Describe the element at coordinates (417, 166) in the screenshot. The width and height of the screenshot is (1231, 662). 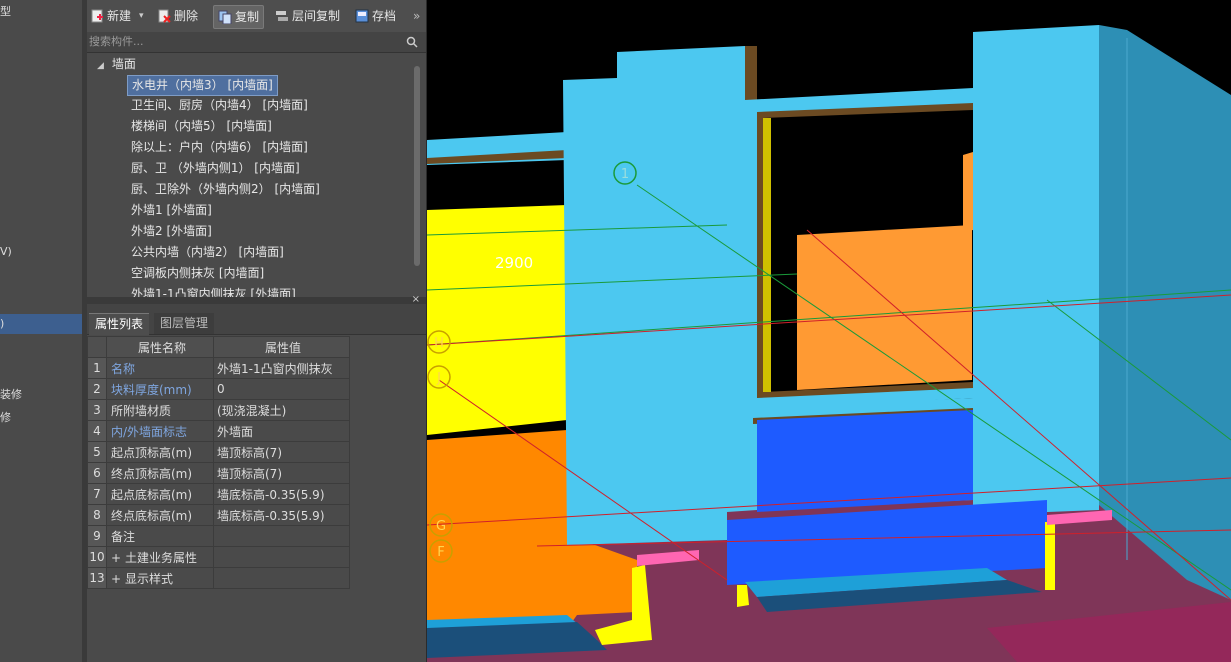
I see `tree-scrollbar` at that location.